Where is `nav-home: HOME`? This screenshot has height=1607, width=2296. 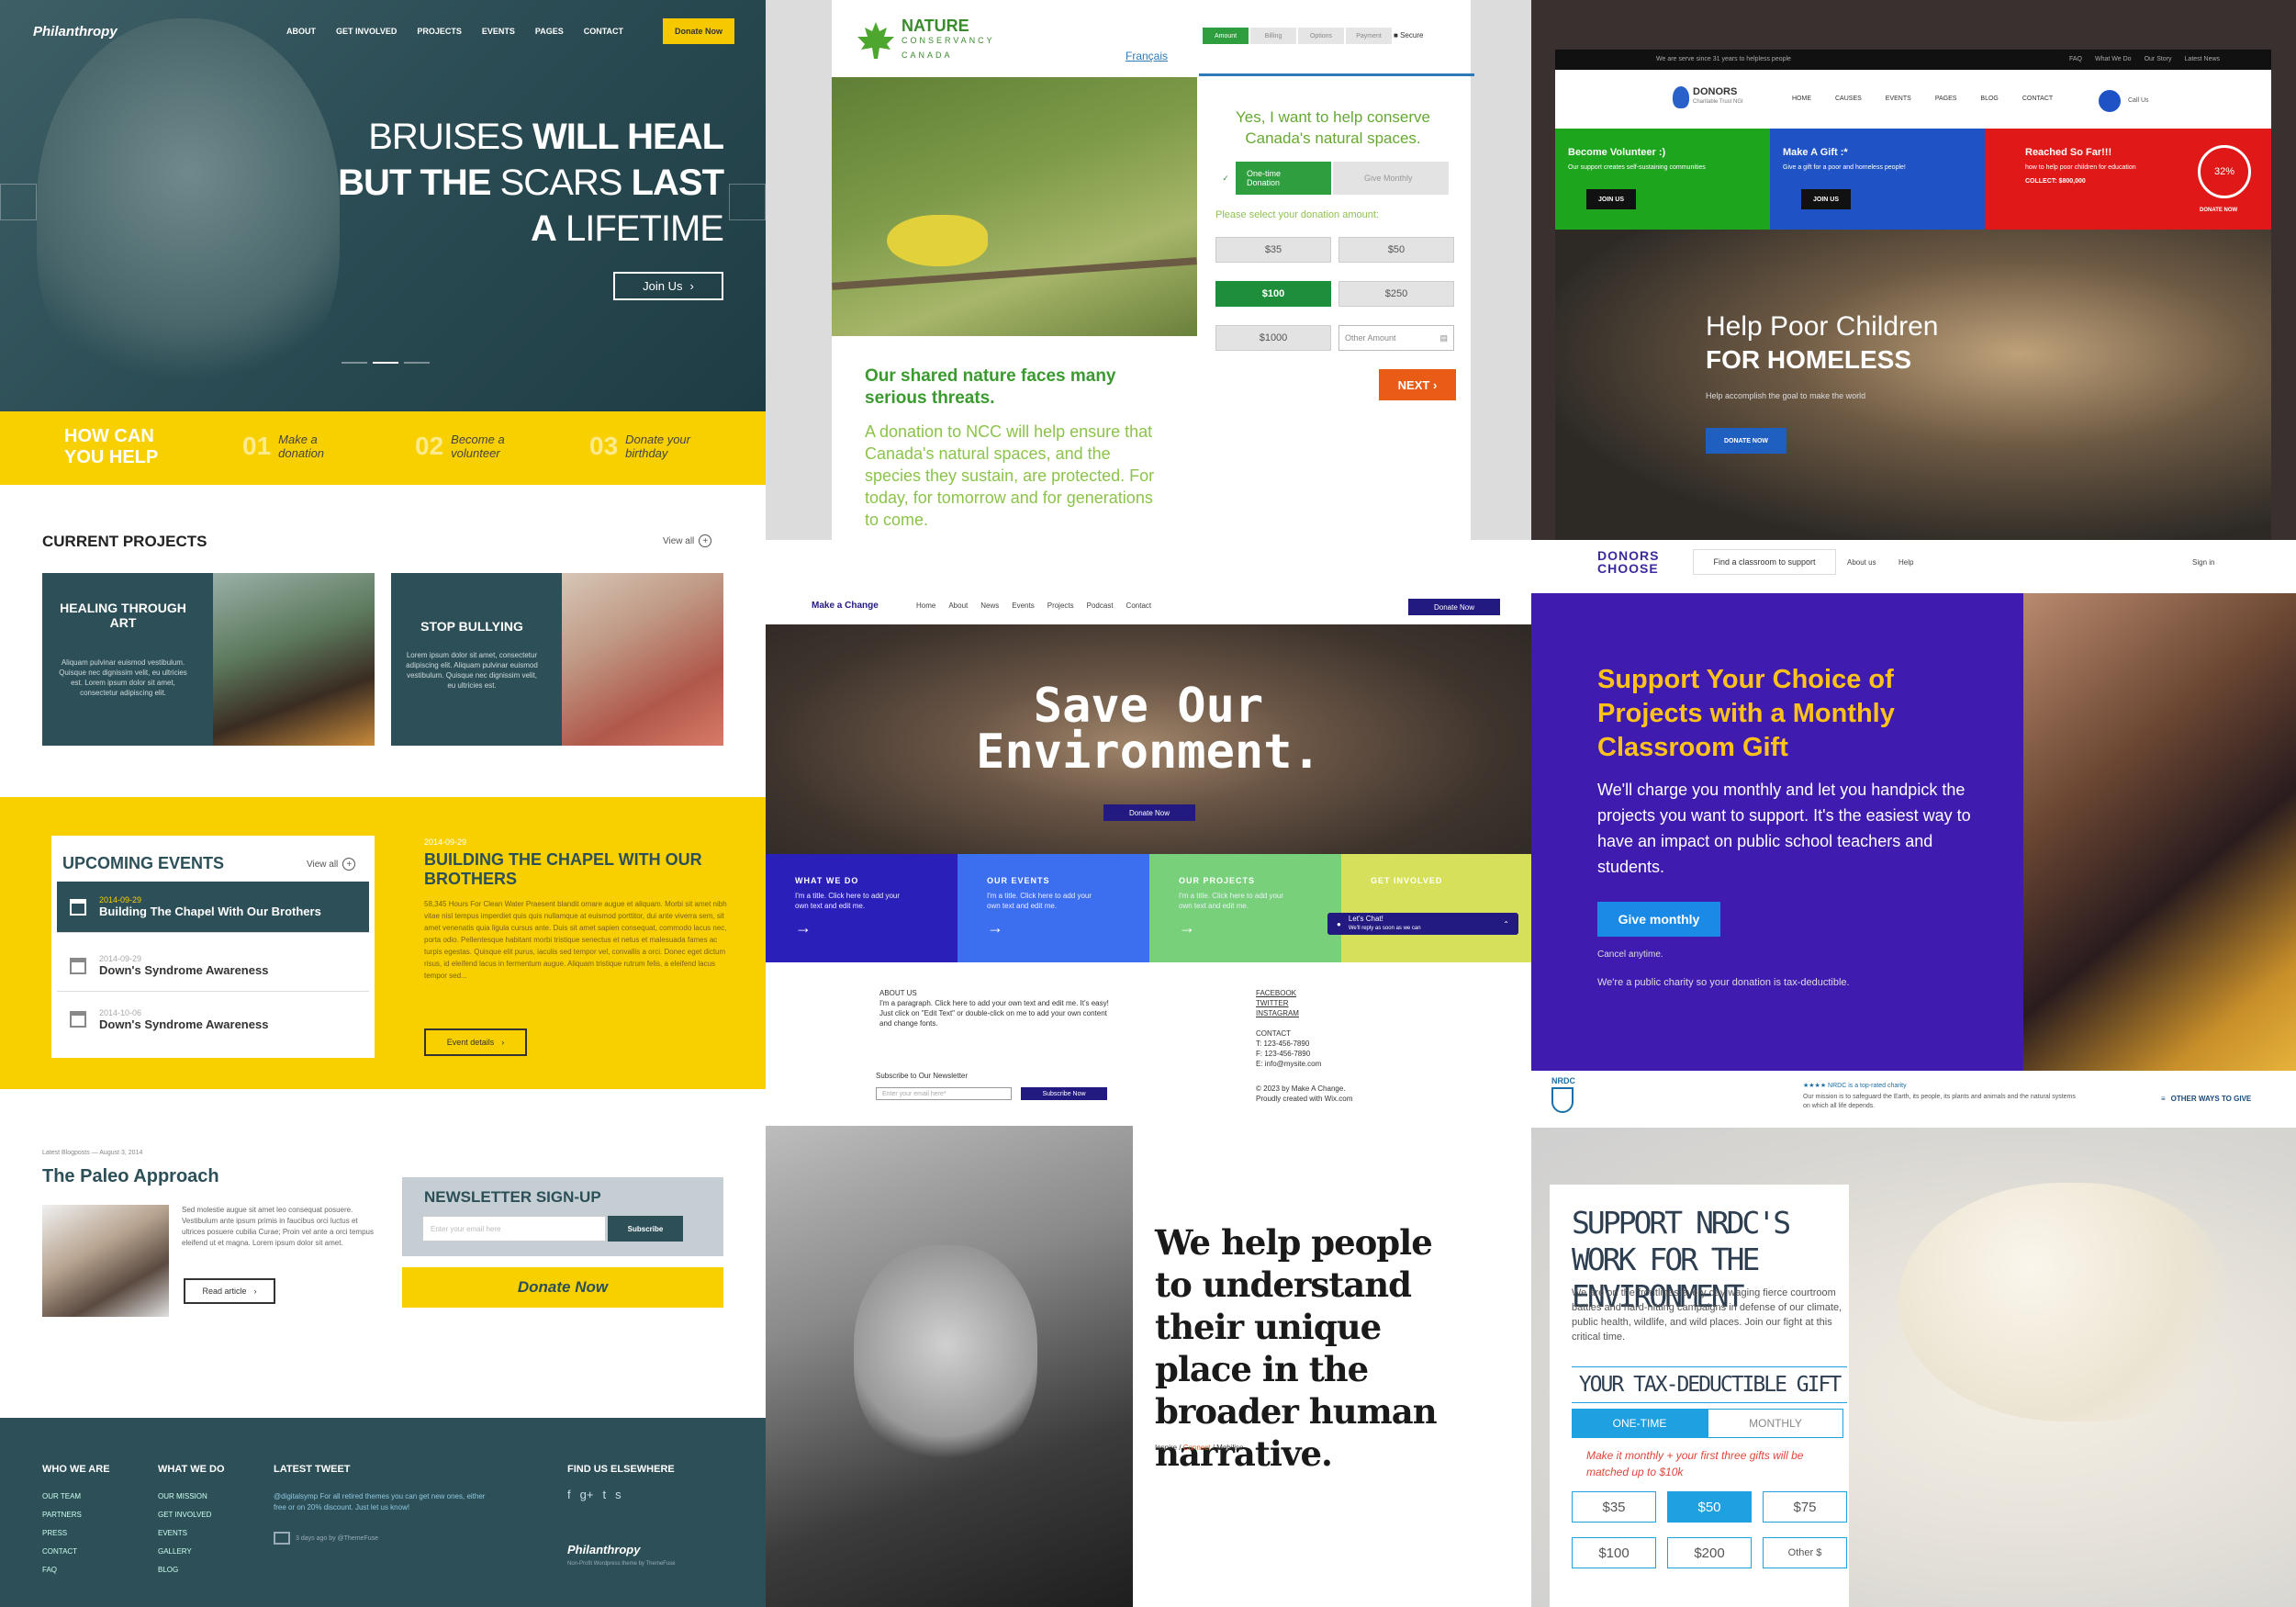
nav-home: HOME is located at coordinates (1801, 99).